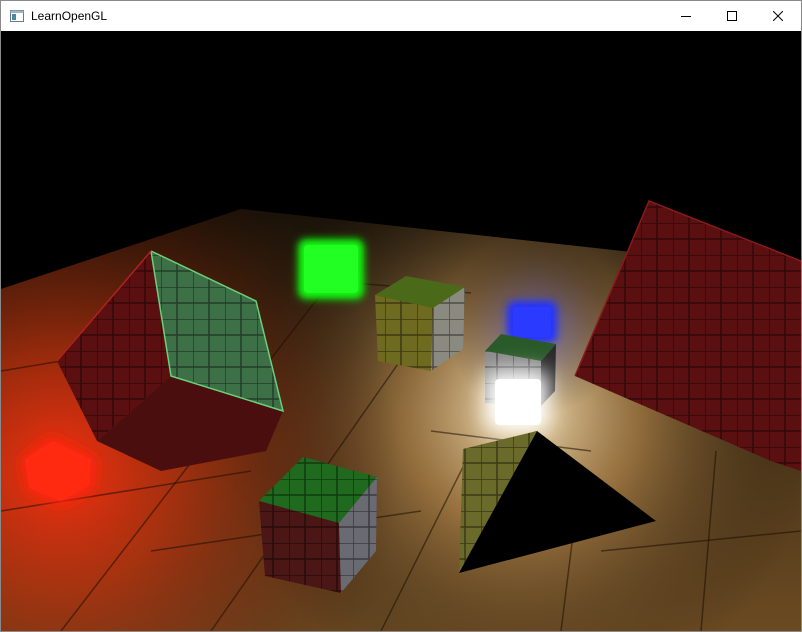  What do you see at coordinates (420, 323) in the screenshot?
I see `crate-yellow` at bounding box center [420, 323].